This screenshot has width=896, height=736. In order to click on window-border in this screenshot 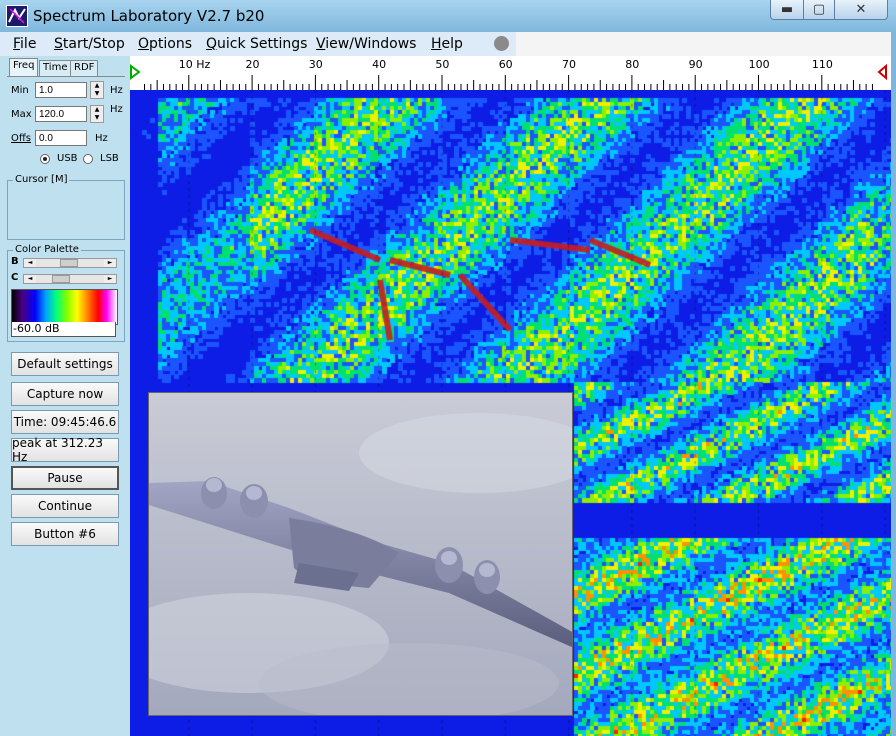, I will do `click(893, 384)`.